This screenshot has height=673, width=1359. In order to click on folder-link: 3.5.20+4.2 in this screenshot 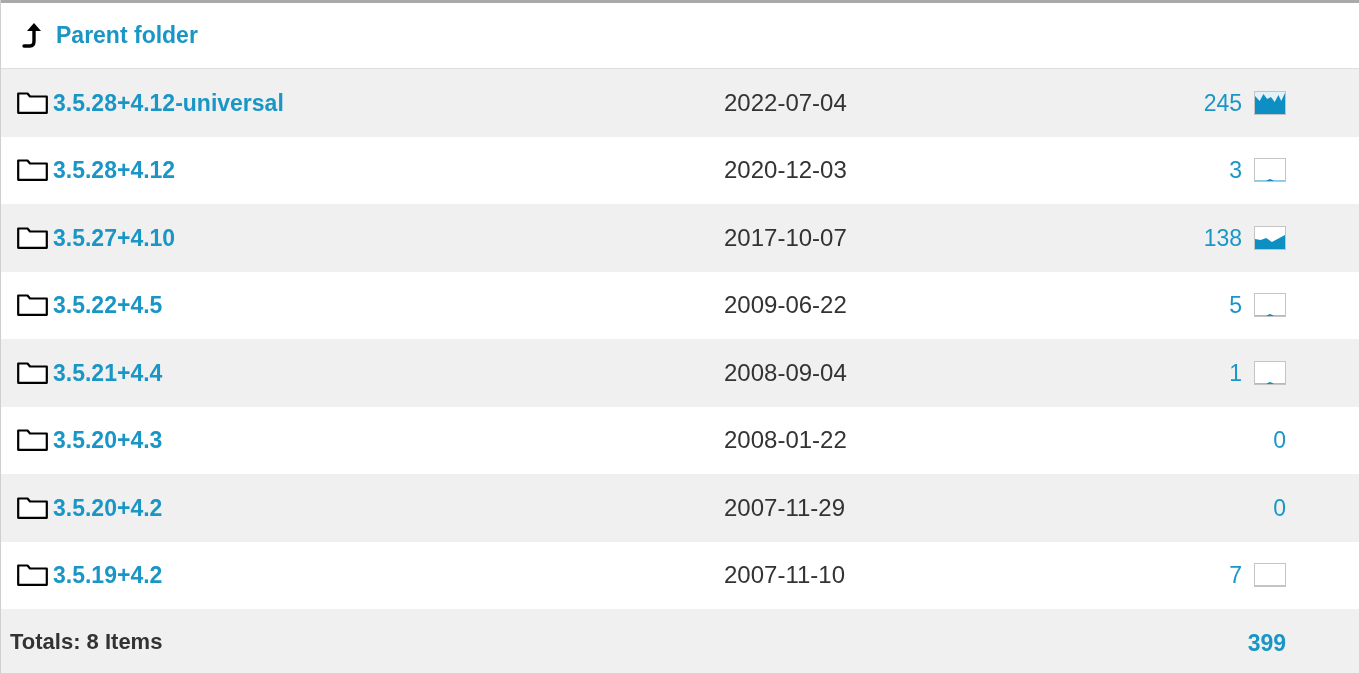, I will do `click(108, 507)`.